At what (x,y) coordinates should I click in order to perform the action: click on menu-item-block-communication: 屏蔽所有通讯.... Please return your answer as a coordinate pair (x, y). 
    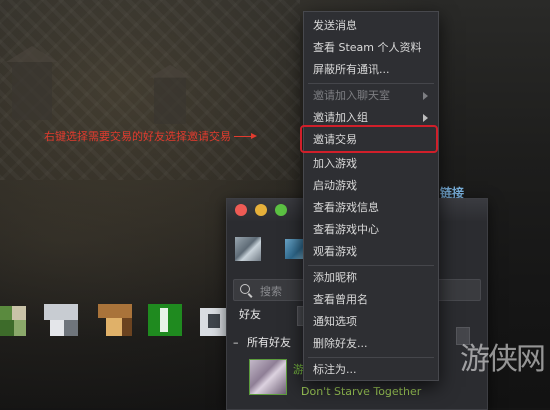
    Looking at the image, I should click on (371, 70).